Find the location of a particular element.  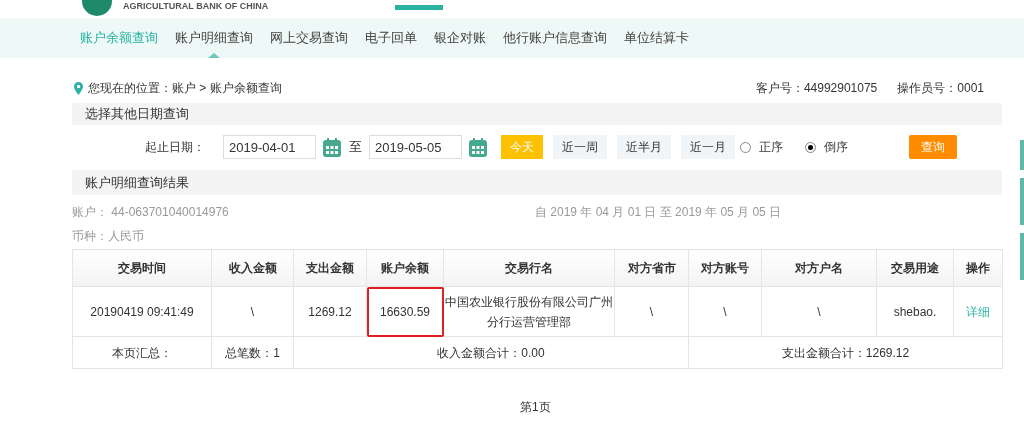

column-header: 交易时间 is located at coordinates (142, 268).